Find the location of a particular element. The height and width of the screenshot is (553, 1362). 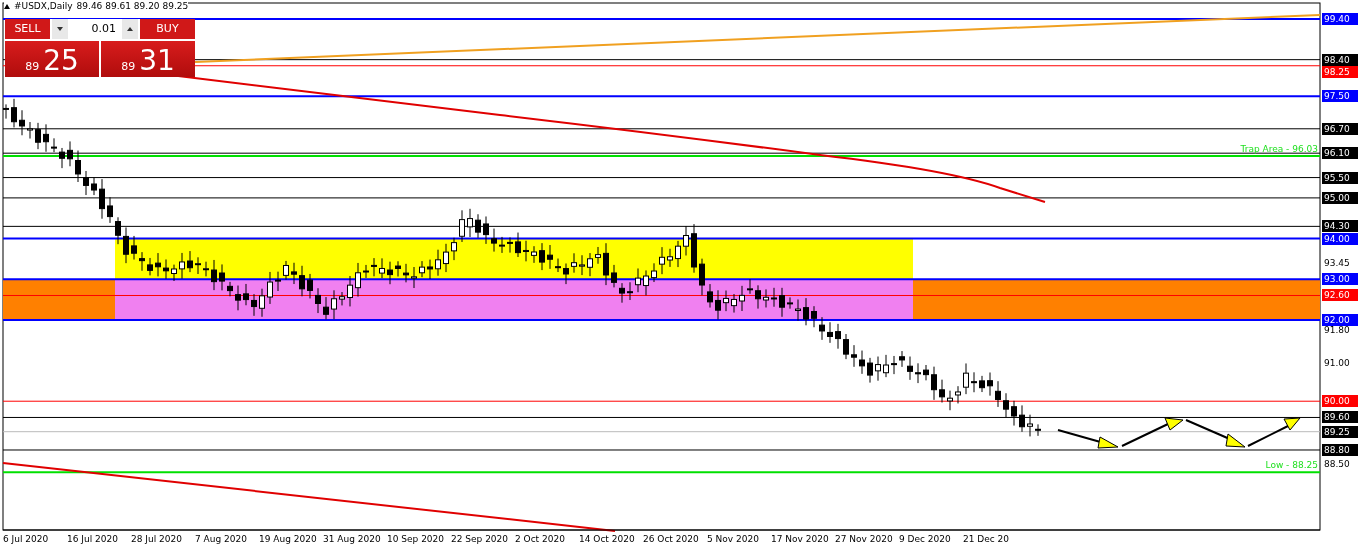

up-caret-icon is located at coordinates (130, 29).